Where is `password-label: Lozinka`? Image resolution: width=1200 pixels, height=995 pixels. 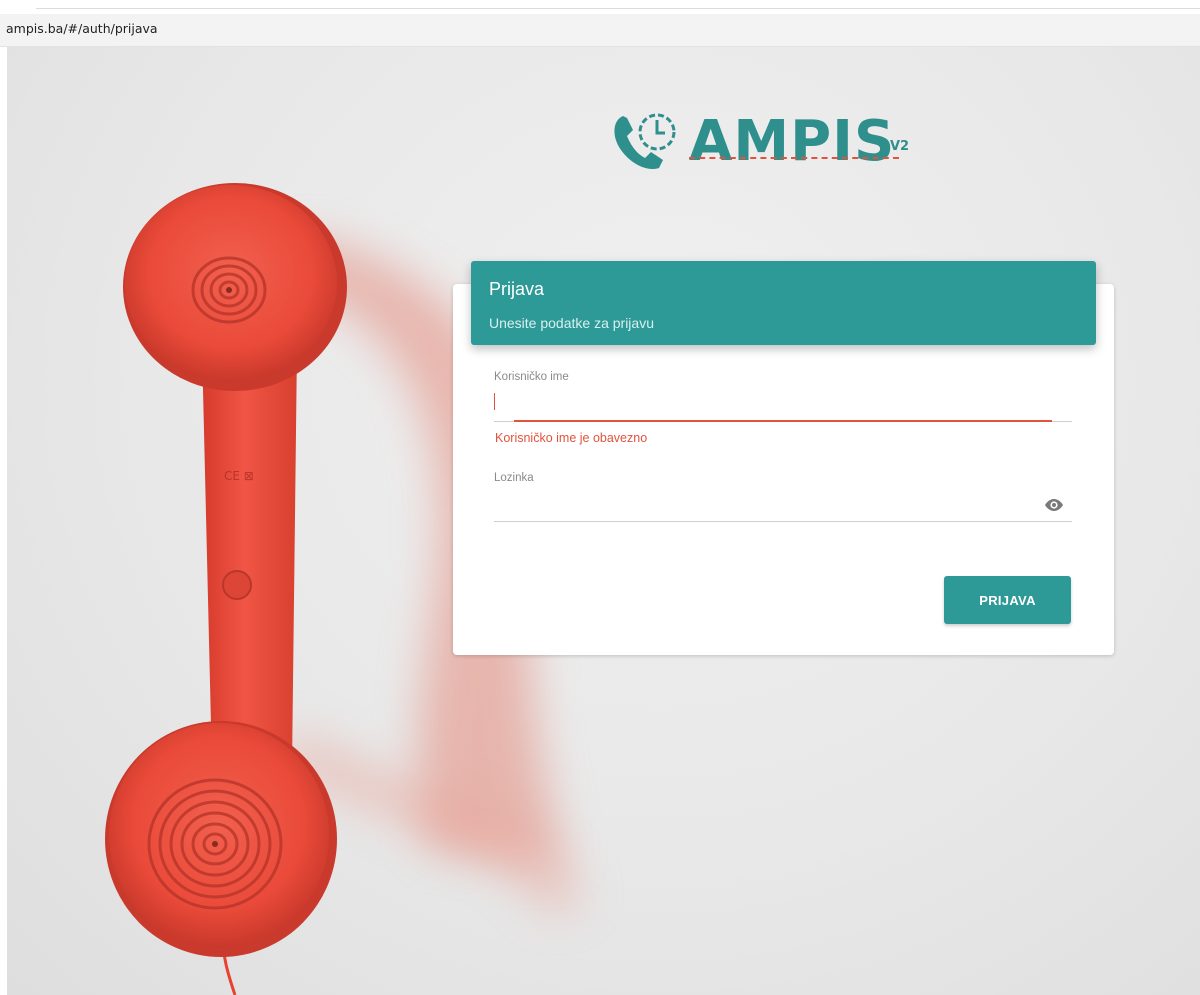
password-label: Lozinka is located at coordinates (514, 478).